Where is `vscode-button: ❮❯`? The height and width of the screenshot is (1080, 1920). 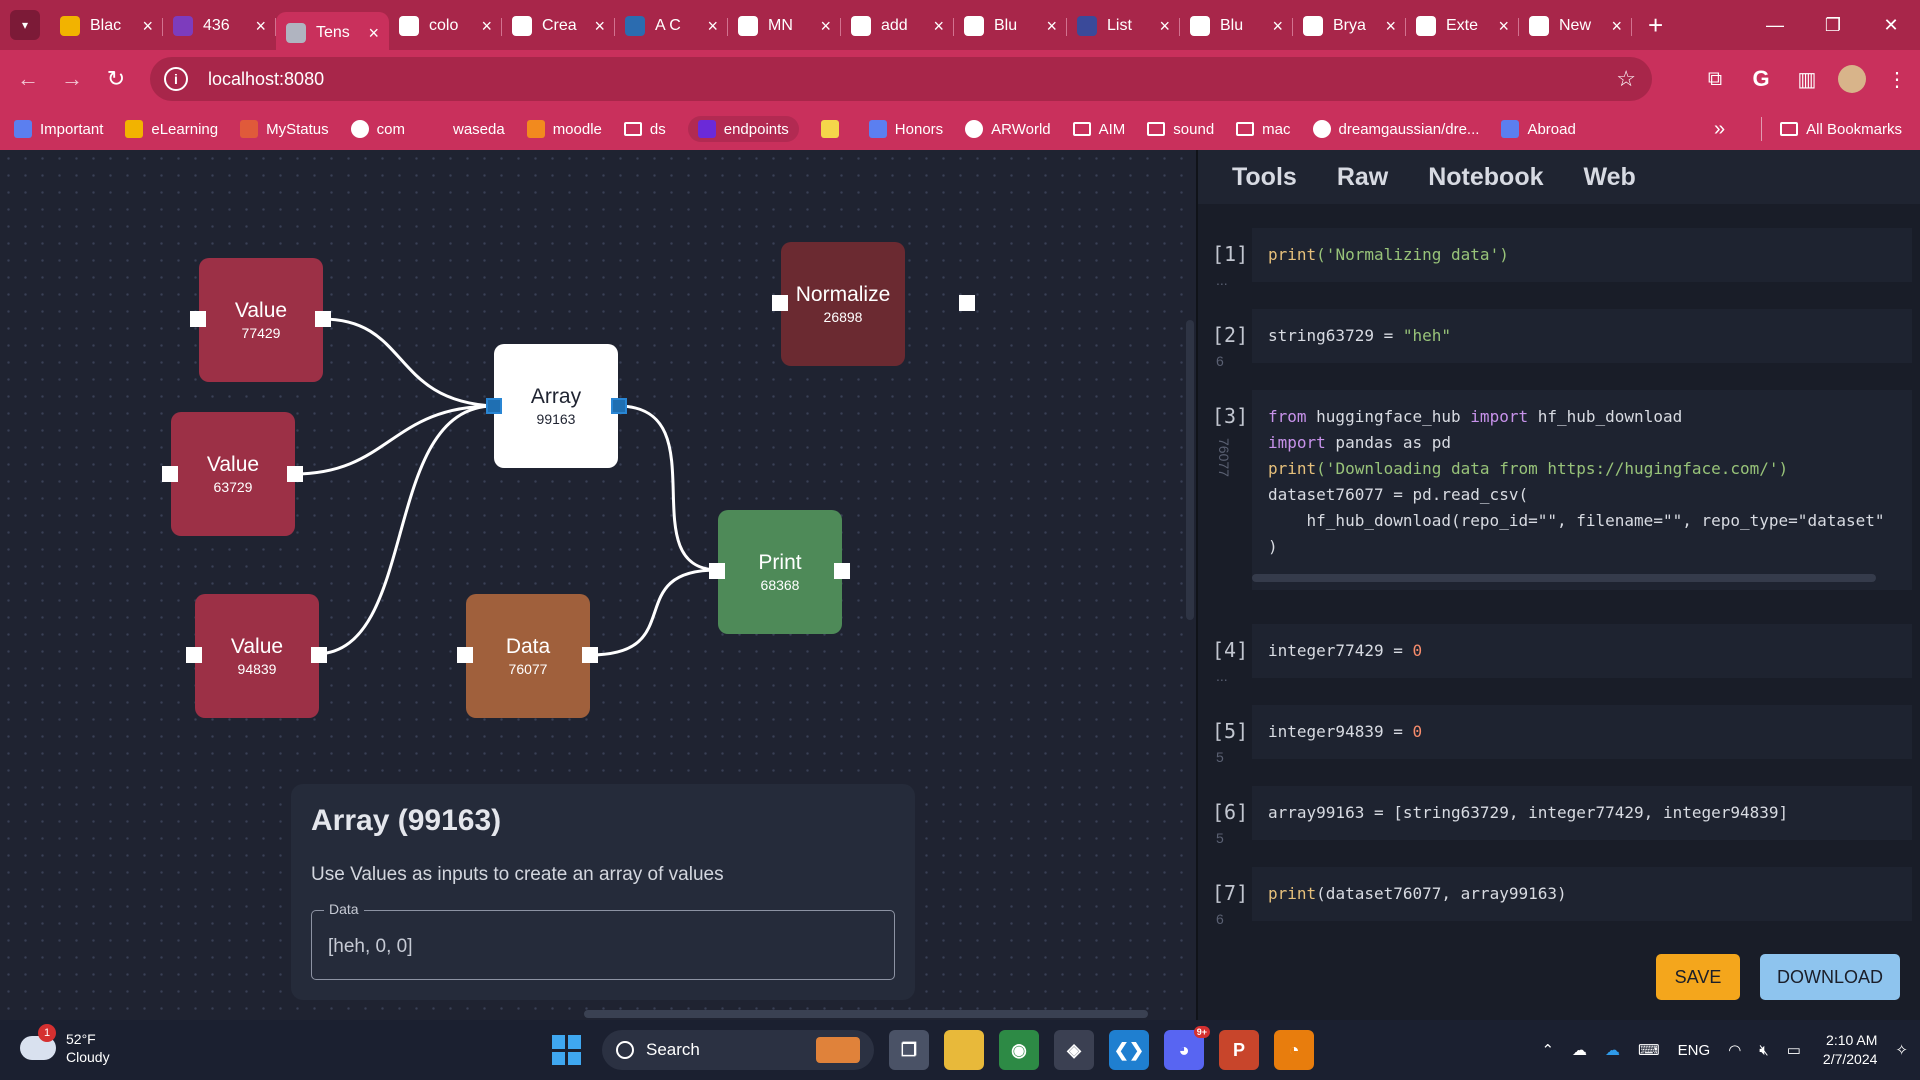
vscode-button: ❮❯ is located at coordinates (1129, 1050).